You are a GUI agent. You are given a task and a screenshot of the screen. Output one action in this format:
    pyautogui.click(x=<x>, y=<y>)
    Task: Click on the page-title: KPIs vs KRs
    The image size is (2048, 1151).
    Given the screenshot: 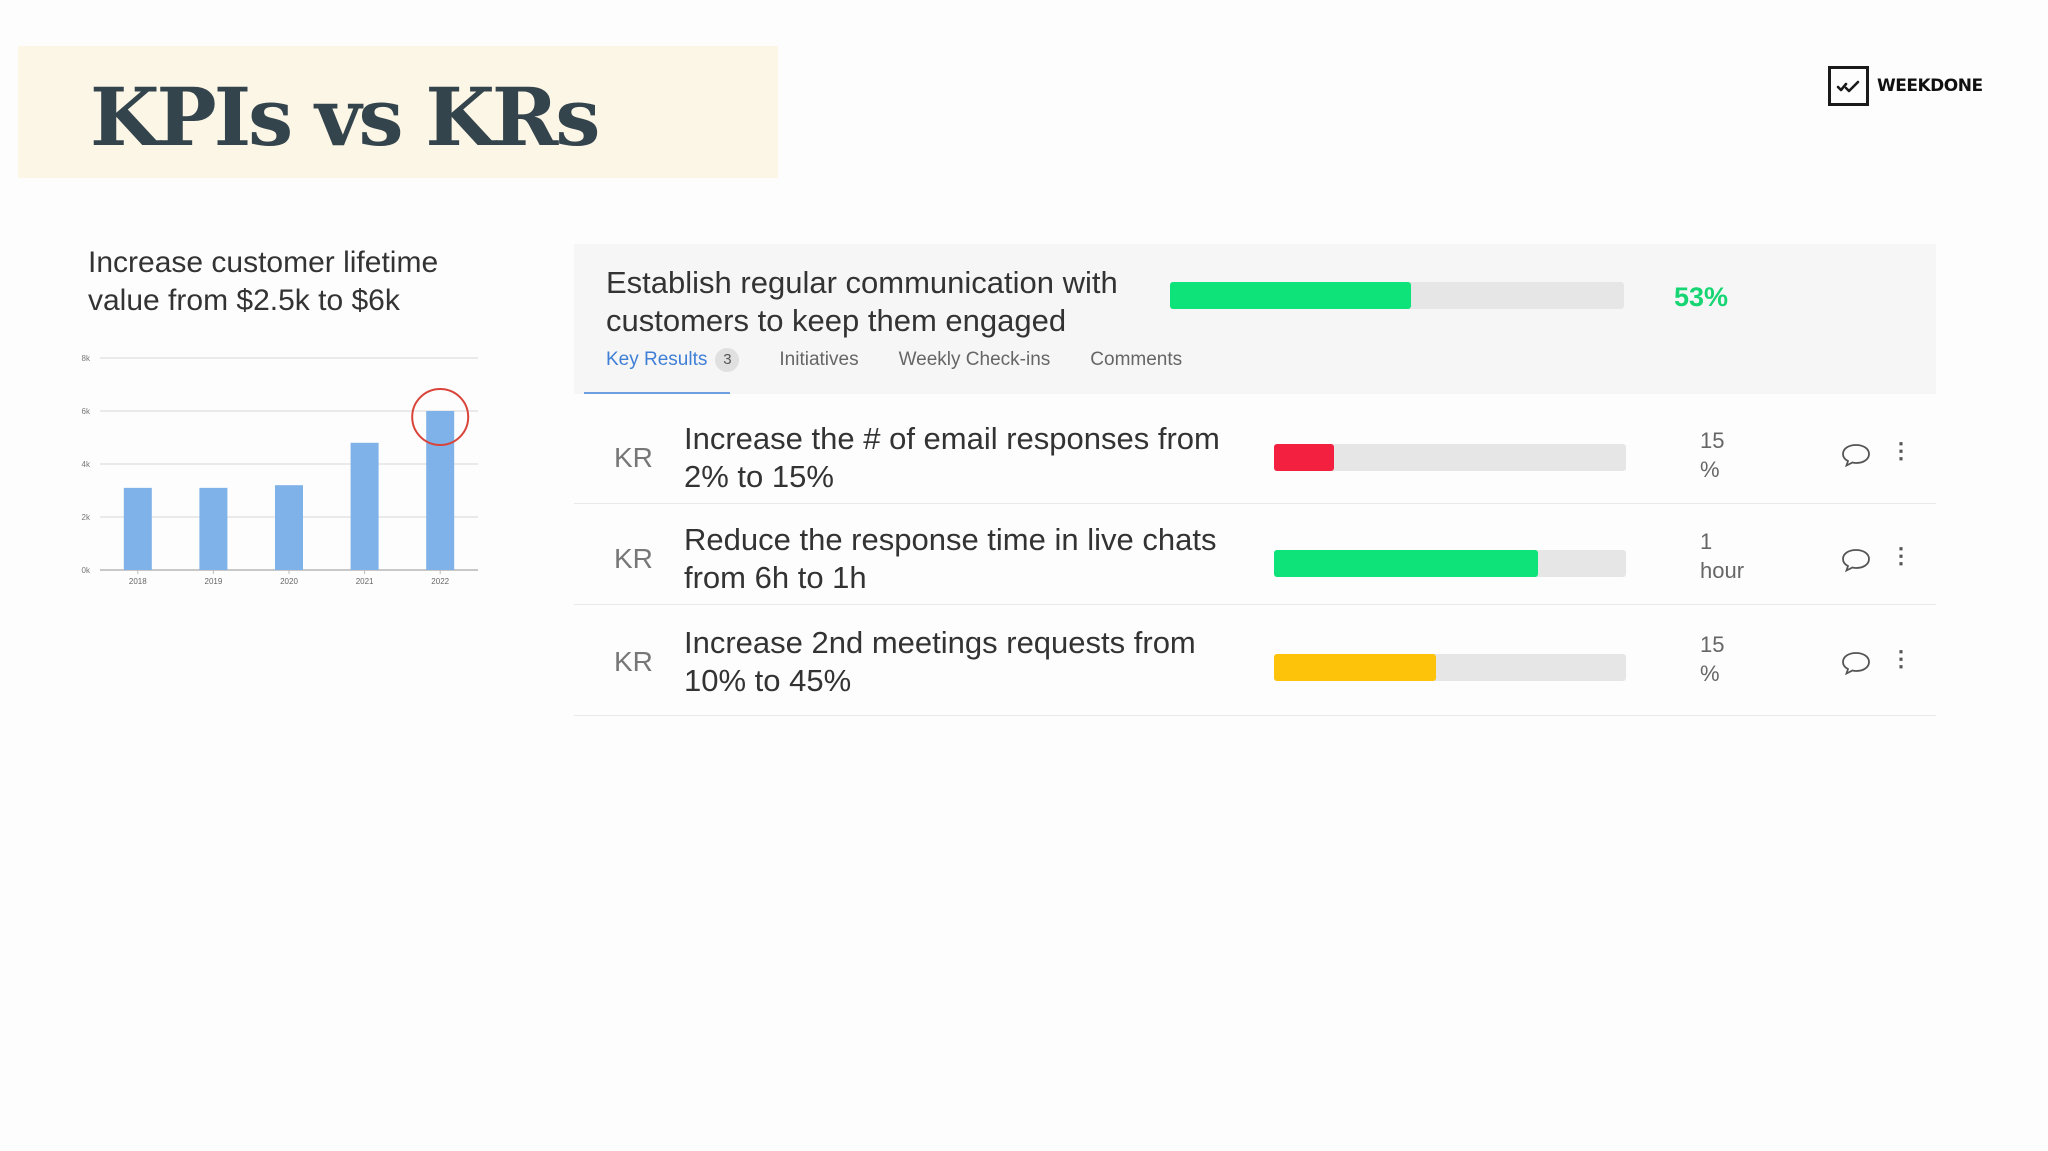 What is the action you would take?
    pyautogui.click(x=345, y=117)
    